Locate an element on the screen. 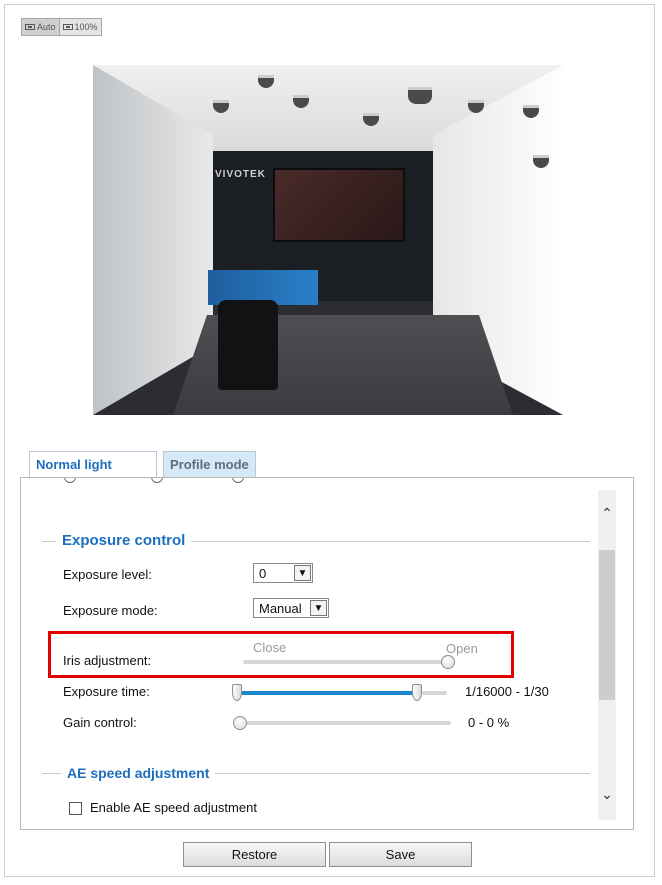 This screenshot has height=885, width=662. zoom-toolbar: Auto 100% is located at coordinates (61, 27).